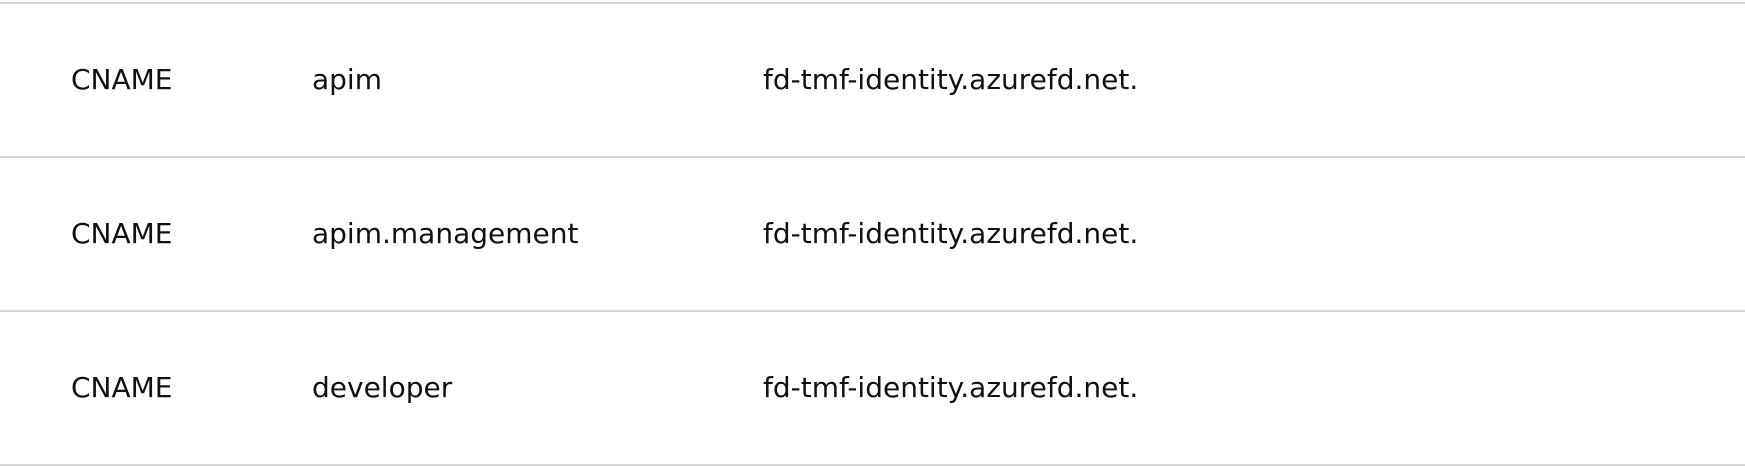 The image size is (1745, 468). What do you see at coordinates (382, 387) in the screenshot?
I see `record-name: developer` at bounding box center [382, 387].